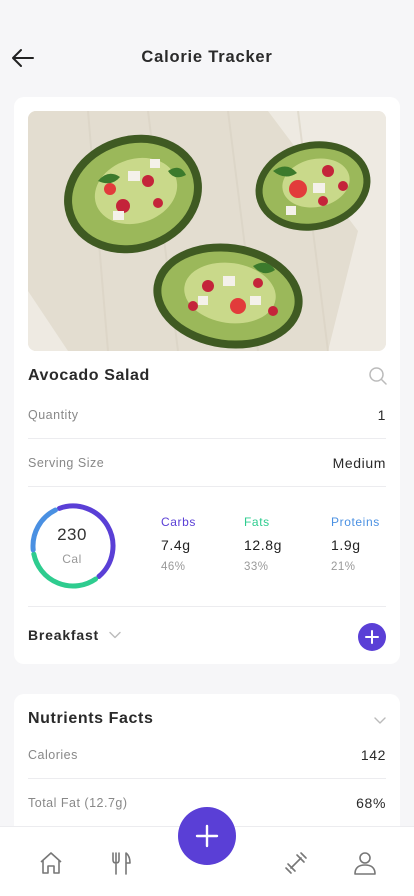 The image size is (414, 896). What do you see at coordinates (51, 863) in the screenshot?
I see `home-icon` at bounding box center [51, 863].